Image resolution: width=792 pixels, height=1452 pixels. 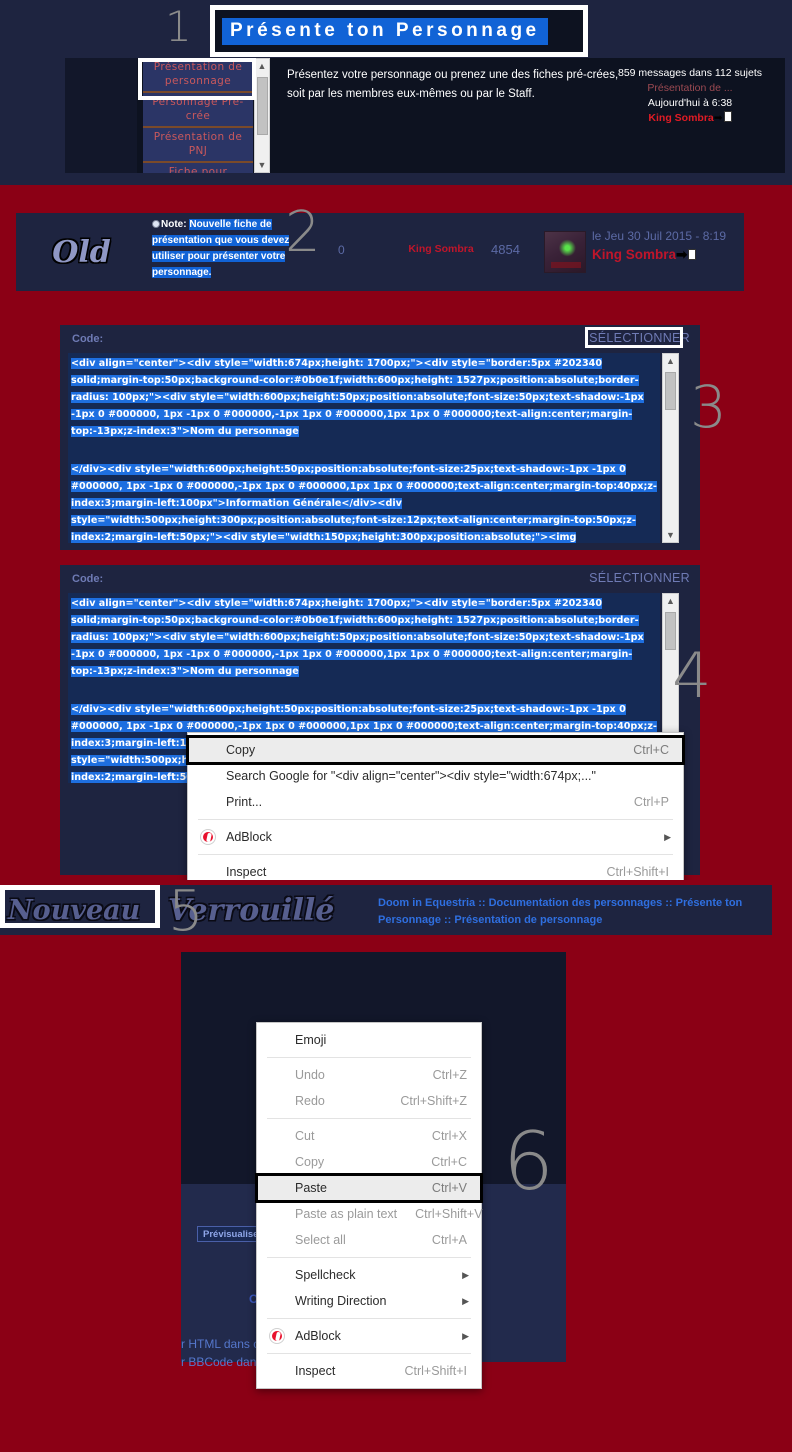 What do you see at coordinates (369, 1371) in the screenshot?
I see `menu-item-inspect: Inspect Ctrl+Shift+I` at bounding box center [369, 1371].